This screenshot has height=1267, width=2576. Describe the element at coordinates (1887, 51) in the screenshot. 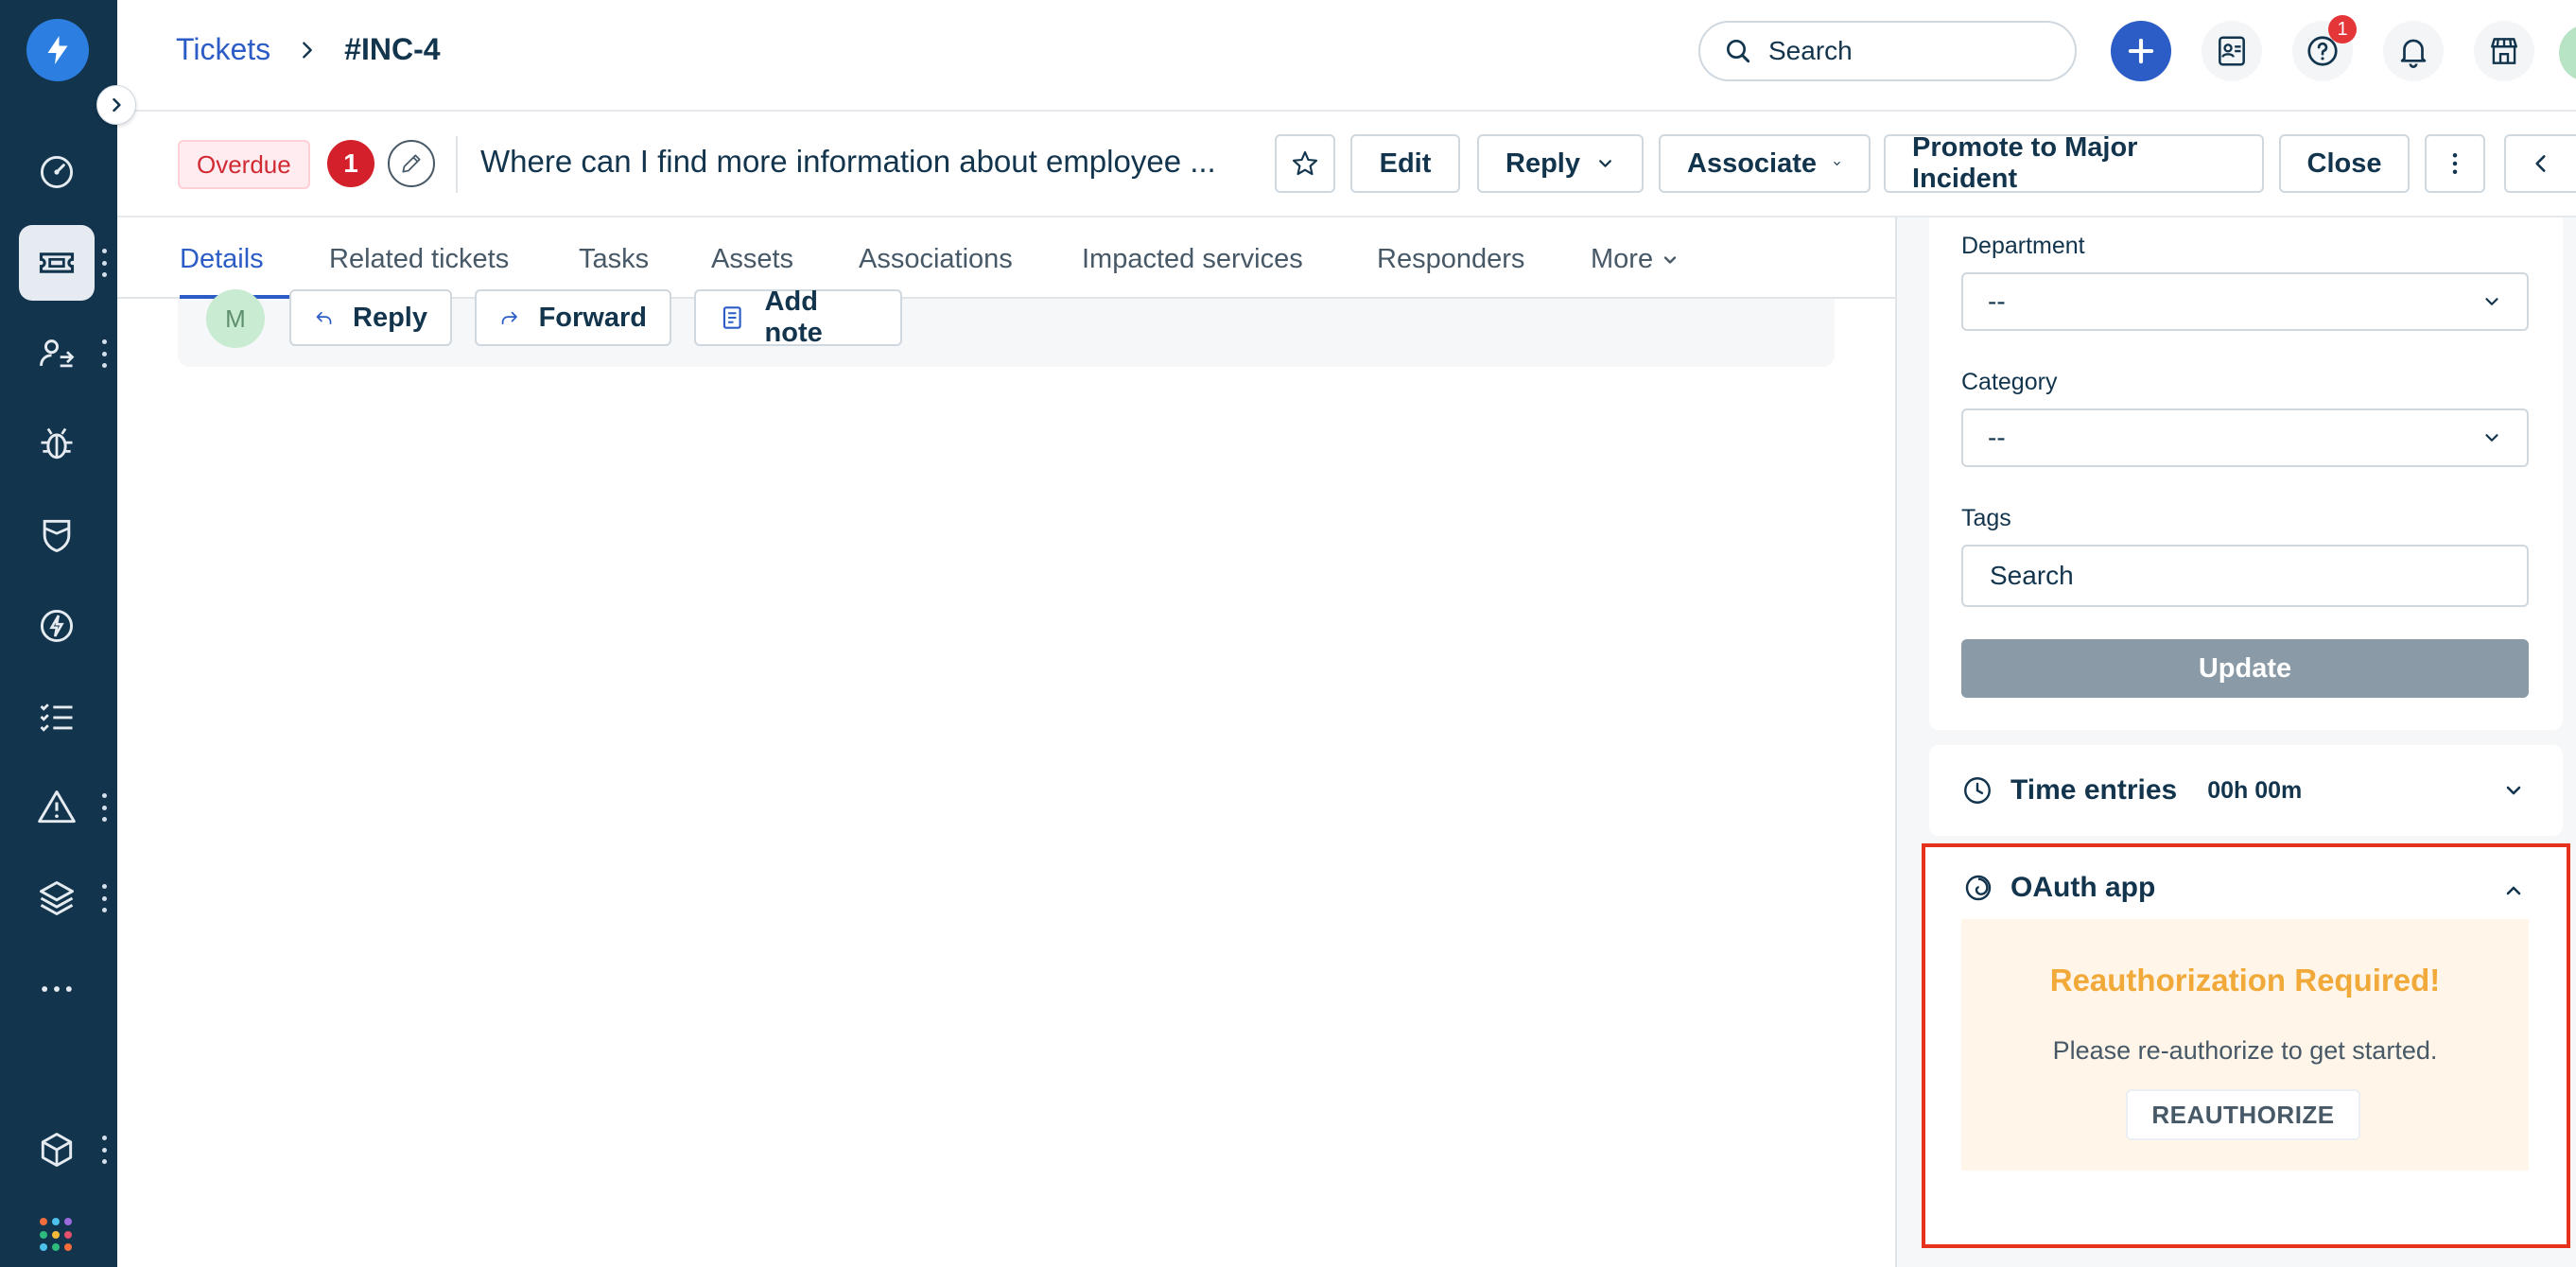

I see `global-search-input: Search` at that location.